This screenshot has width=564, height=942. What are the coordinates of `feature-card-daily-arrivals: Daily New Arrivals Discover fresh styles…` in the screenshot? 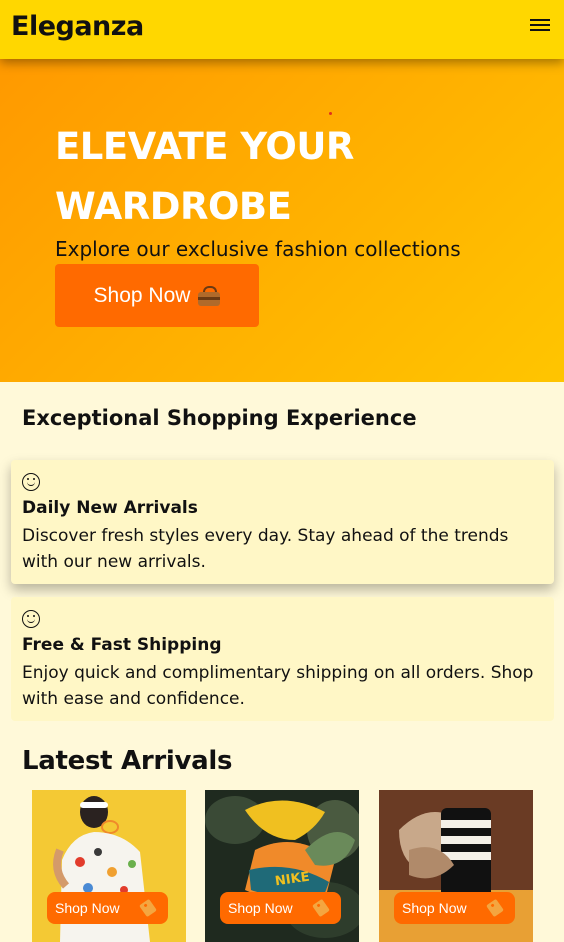 It's located at (282, 522).